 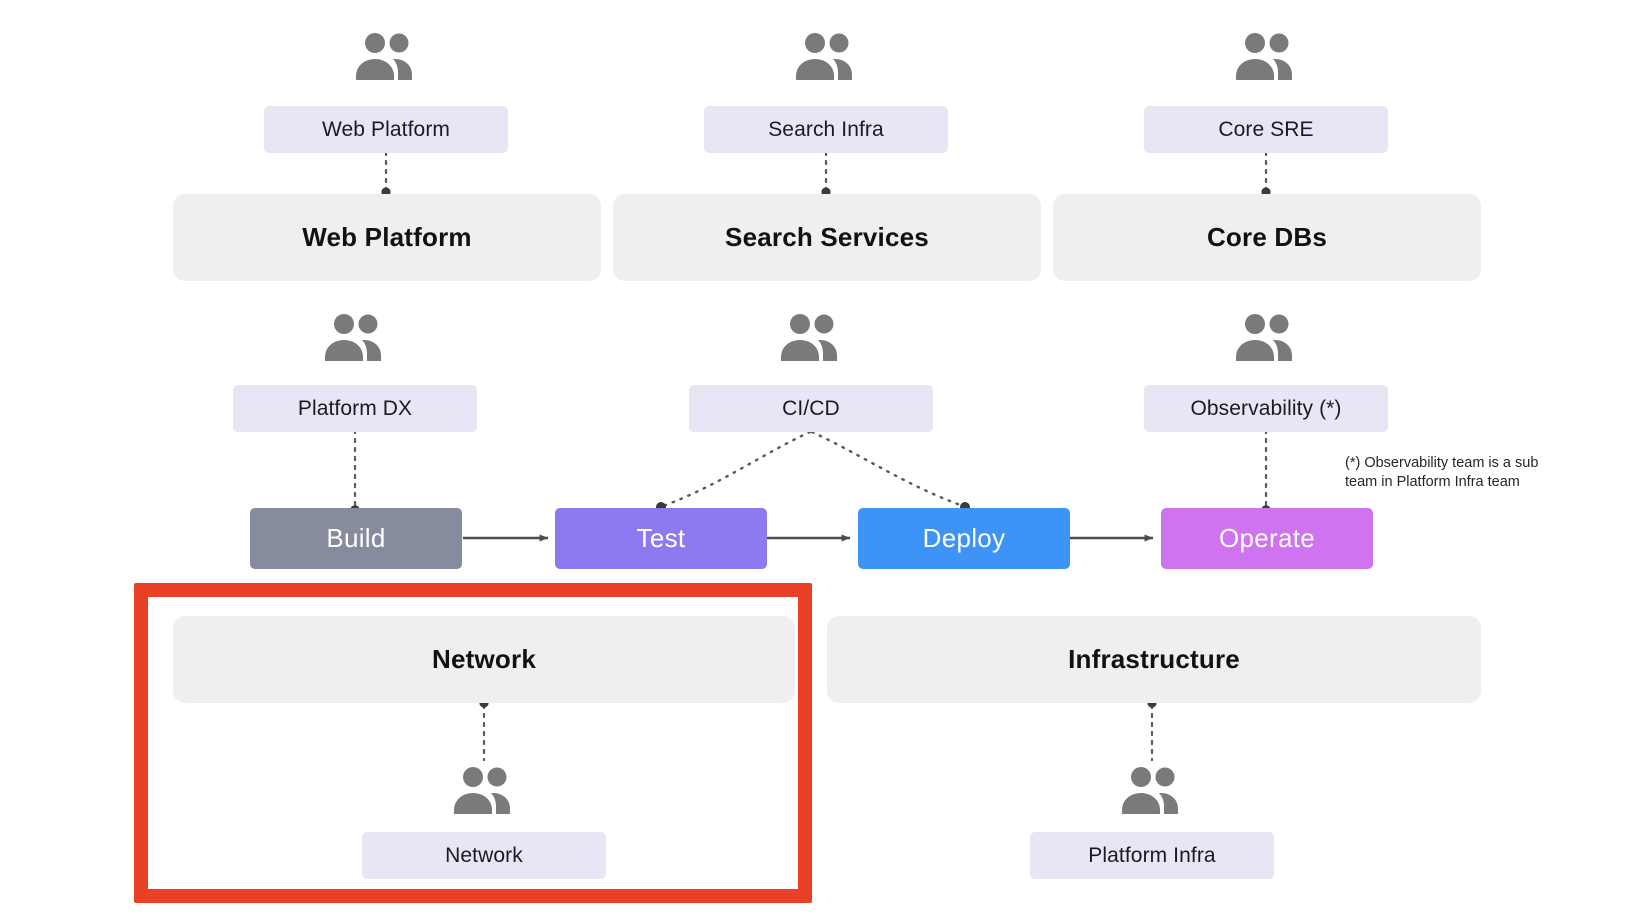 I want to click on team-pill-observability: Observability (*), so click(x=1266, y=408).